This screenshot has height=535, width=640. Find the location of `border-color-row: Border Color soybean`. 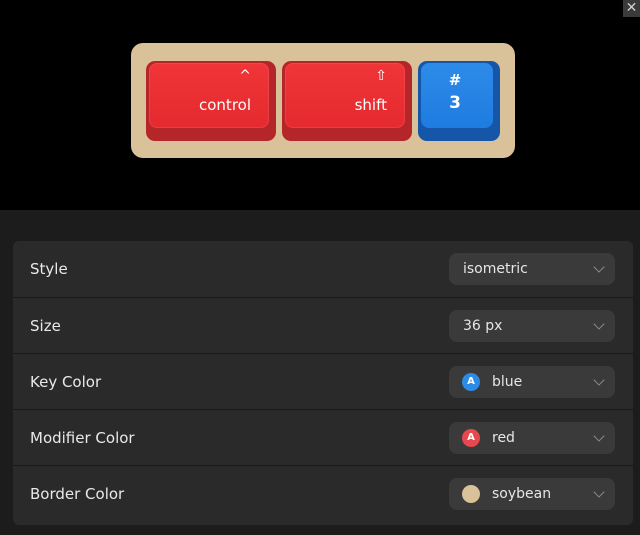

border-color-row: Border Color soybean is located at coordinates (323, 493).